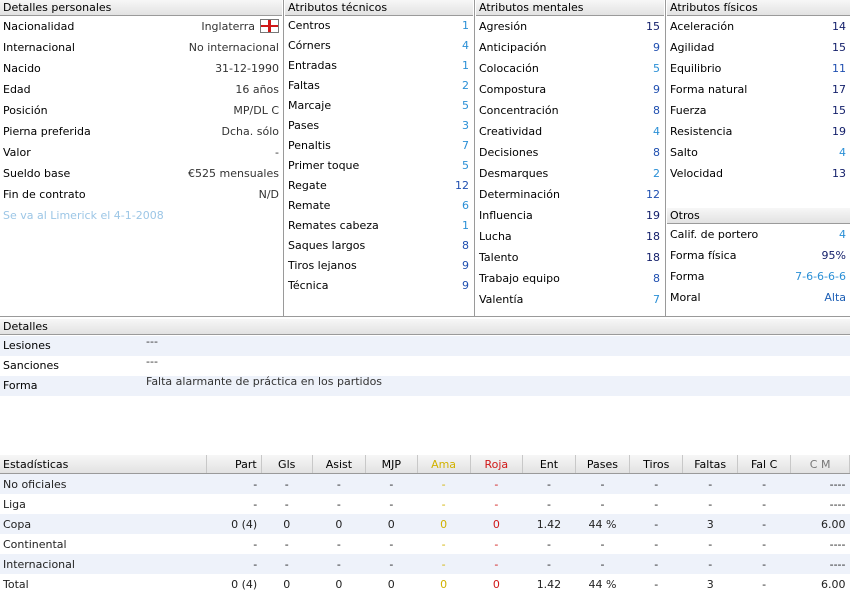 The image size is (850, 594). What do you see at coordinates (269, 26) in the screenshot?
I see `england-flag-icon` at bounding box center [269, 26].